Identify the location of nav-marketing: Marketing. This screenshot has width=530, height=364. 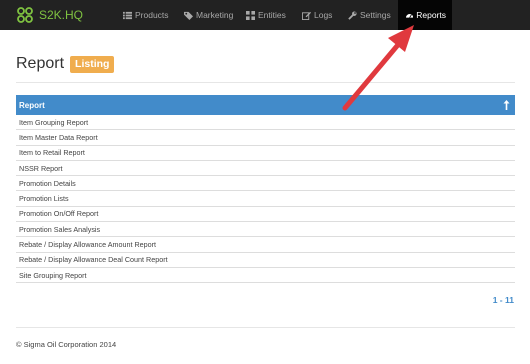
(208, 15).